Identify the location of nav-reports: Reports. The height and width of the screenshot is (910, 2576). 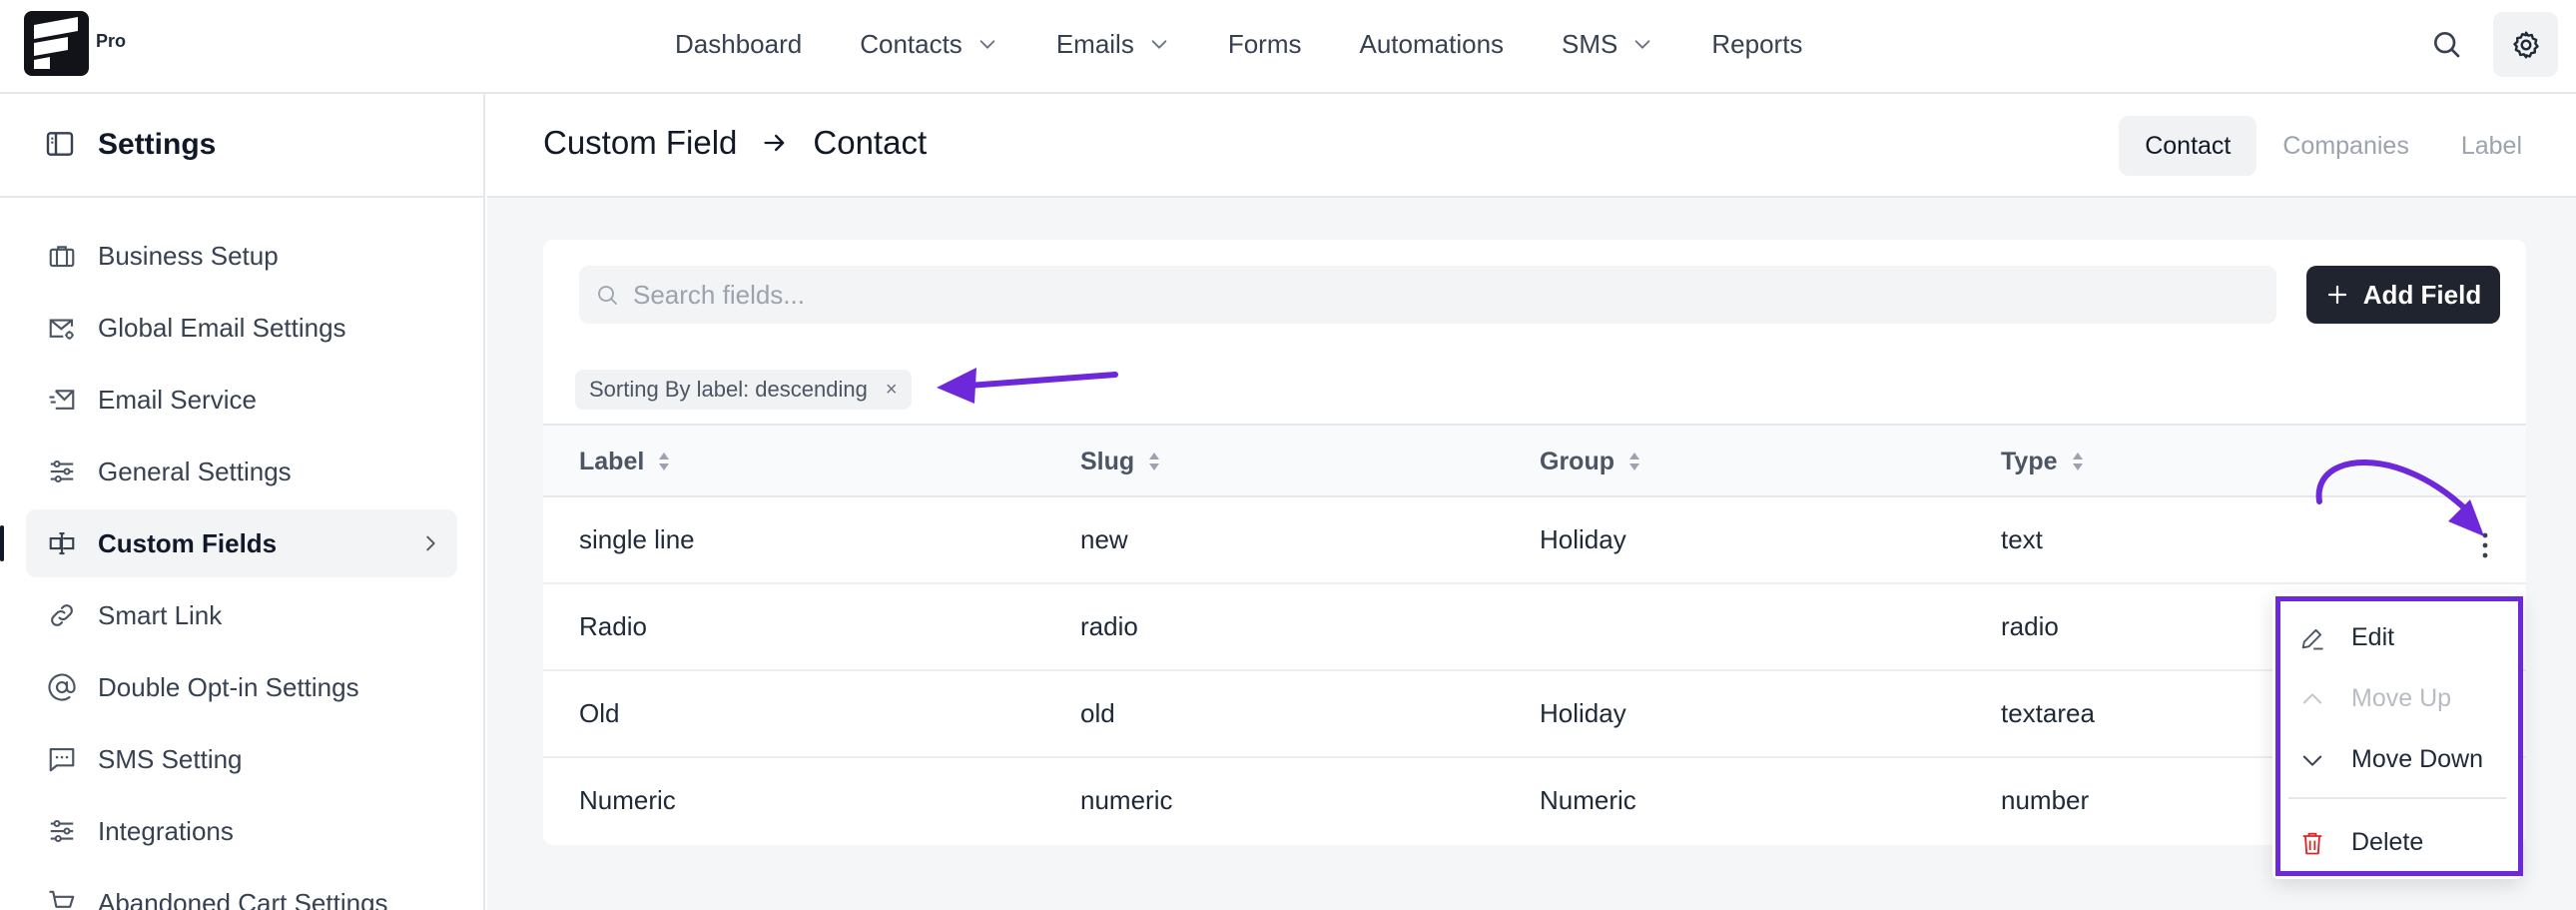
(1756, 44).